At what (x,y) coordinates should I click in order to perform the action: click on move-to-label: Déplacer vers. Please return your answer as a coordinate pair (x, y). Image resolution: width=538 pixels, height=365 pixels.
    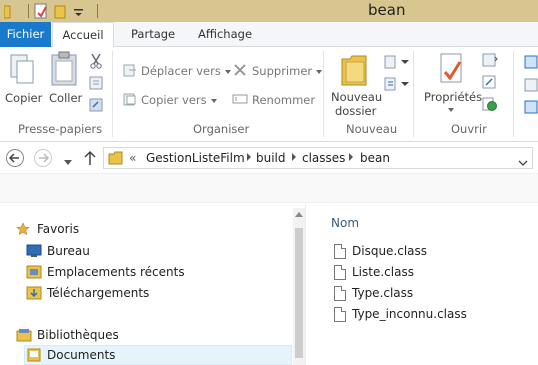
    Looking at the image, I should click on (181, 71).